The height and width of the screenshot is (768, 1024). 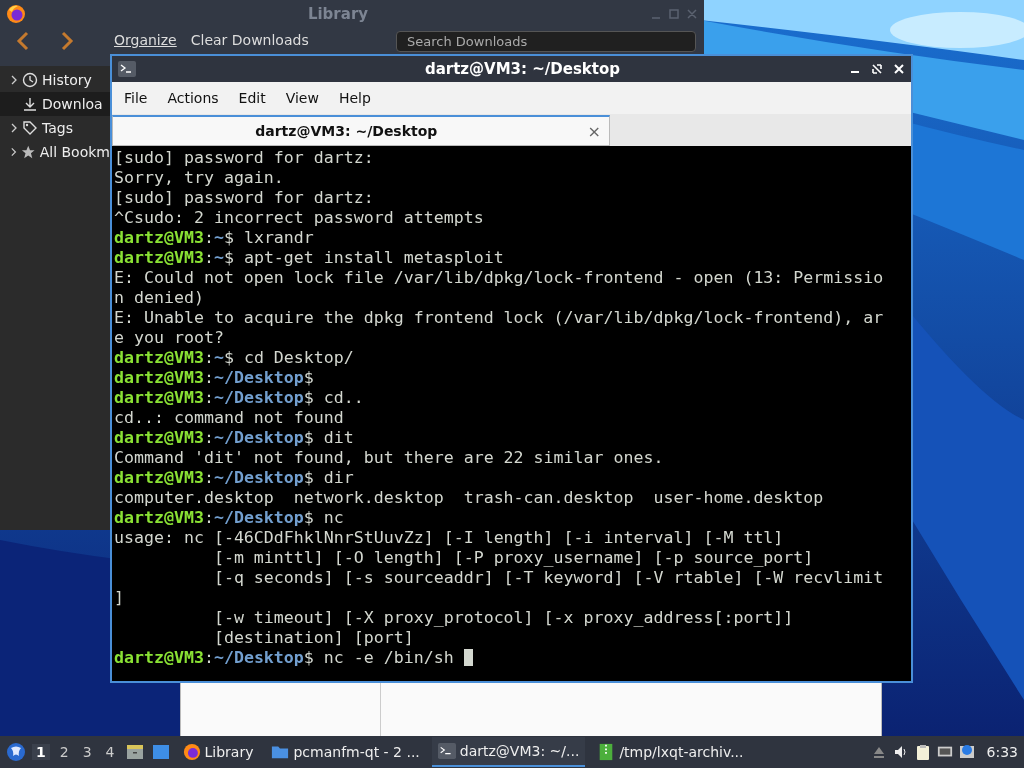 What do you see at coordinates (239, 398) in the screenshot?
I see `prompt-line: dartz@VM3:~/Desktop$ cd..` at bounding box center [239, 398].